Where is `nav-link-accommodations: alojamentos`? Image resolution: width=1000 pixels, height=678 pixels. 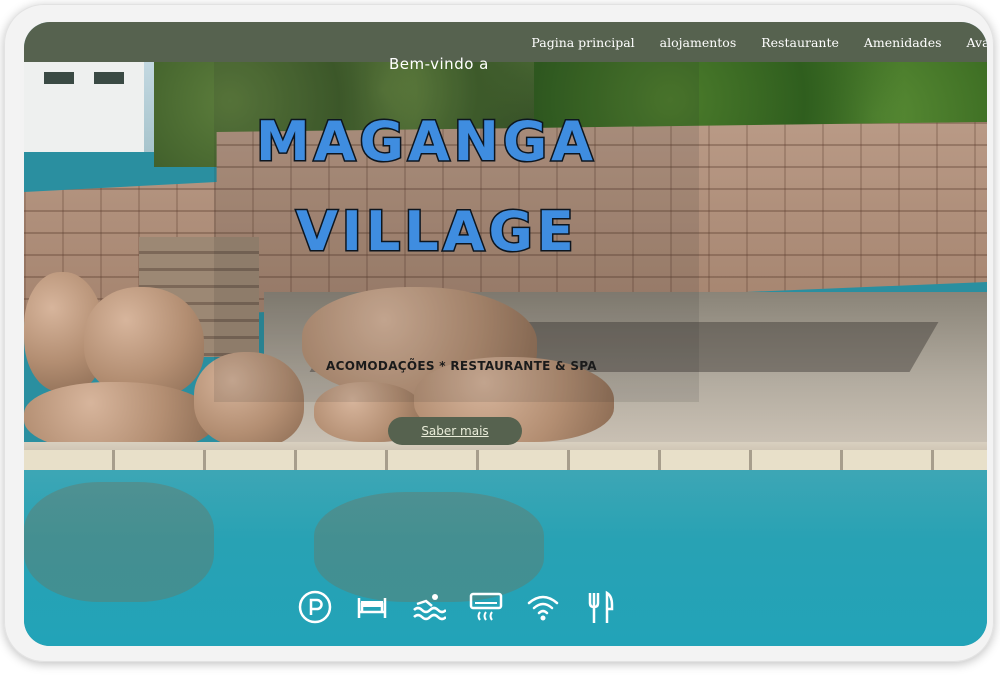 nav-link-accommodations: alojamentos is located at coordinates (698, 42).